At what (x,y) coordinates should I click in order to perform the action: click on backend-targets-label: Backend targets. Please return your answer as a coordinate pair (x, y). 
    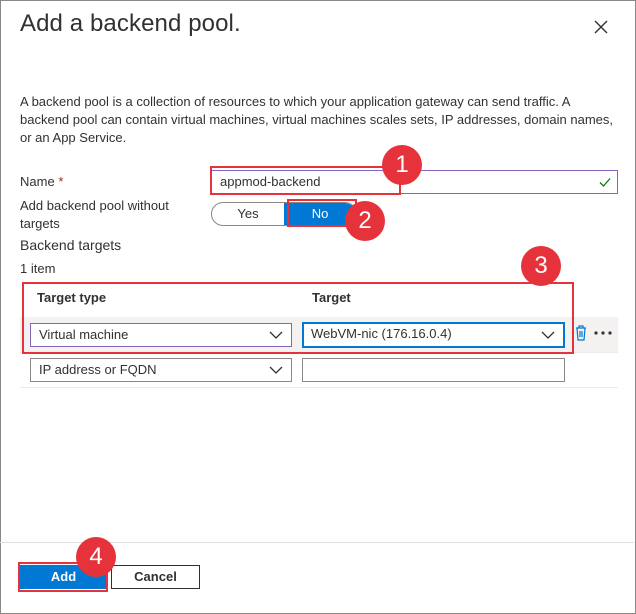
    Looking at the image, I should click on (71, 245).